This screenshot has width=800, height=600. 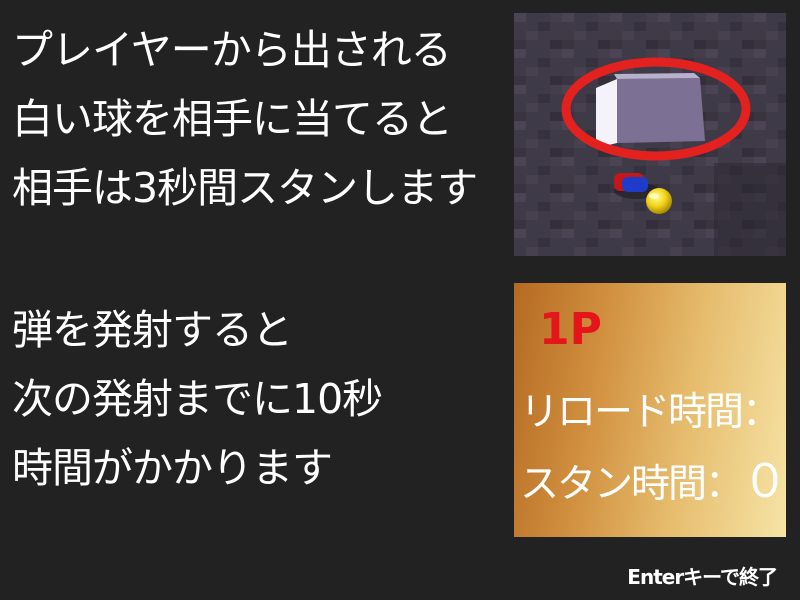 What do you see at coordinates (570, 329) in the screenshot?
I see `player-label: 1P` at bounding box center [570, 329].